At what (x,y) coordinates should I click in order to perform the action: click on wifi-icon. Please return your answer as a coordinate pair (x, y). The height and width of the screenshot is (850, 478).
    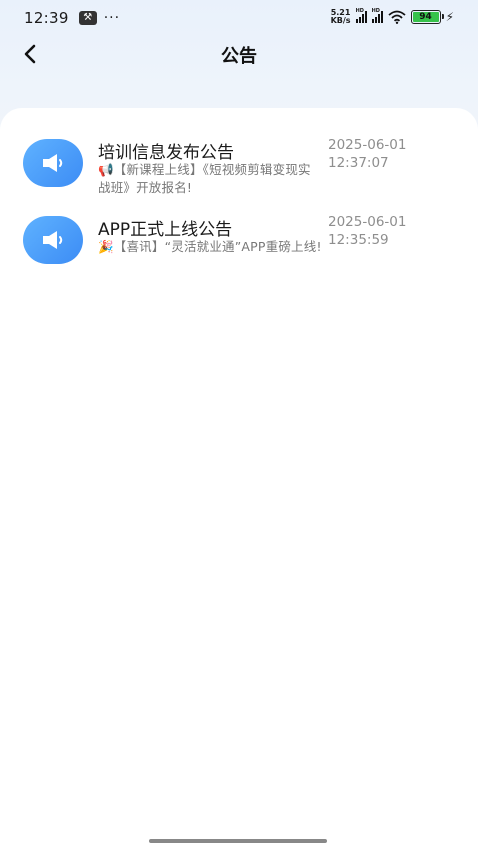
    Looking at the image, I should click on (396, 17).